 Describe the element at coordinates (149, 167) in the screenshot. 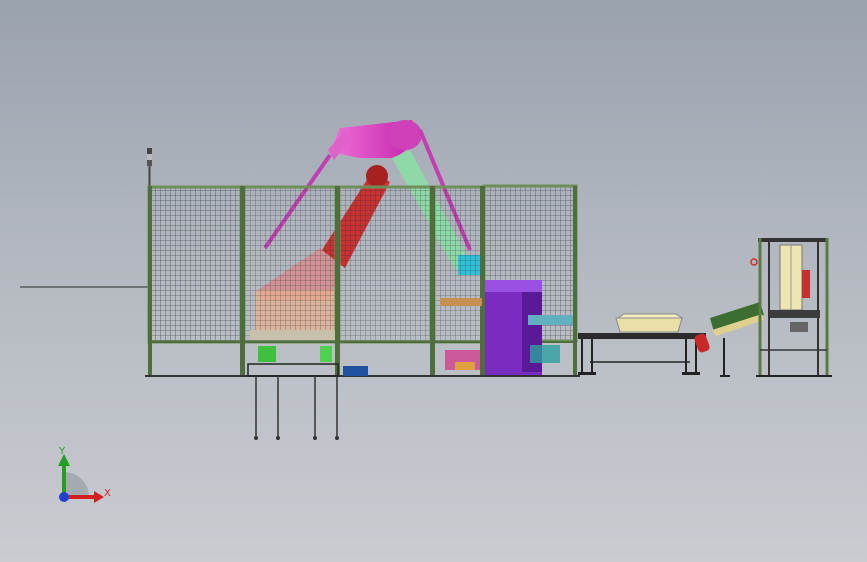

I see `stack-light` at that location.